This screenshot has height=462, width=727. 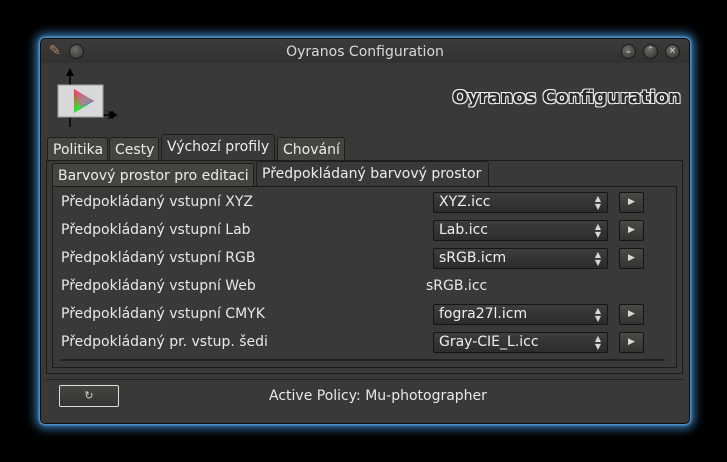 I want to click on active-policy-label: Active Policy:, so click(x=315, y=396).